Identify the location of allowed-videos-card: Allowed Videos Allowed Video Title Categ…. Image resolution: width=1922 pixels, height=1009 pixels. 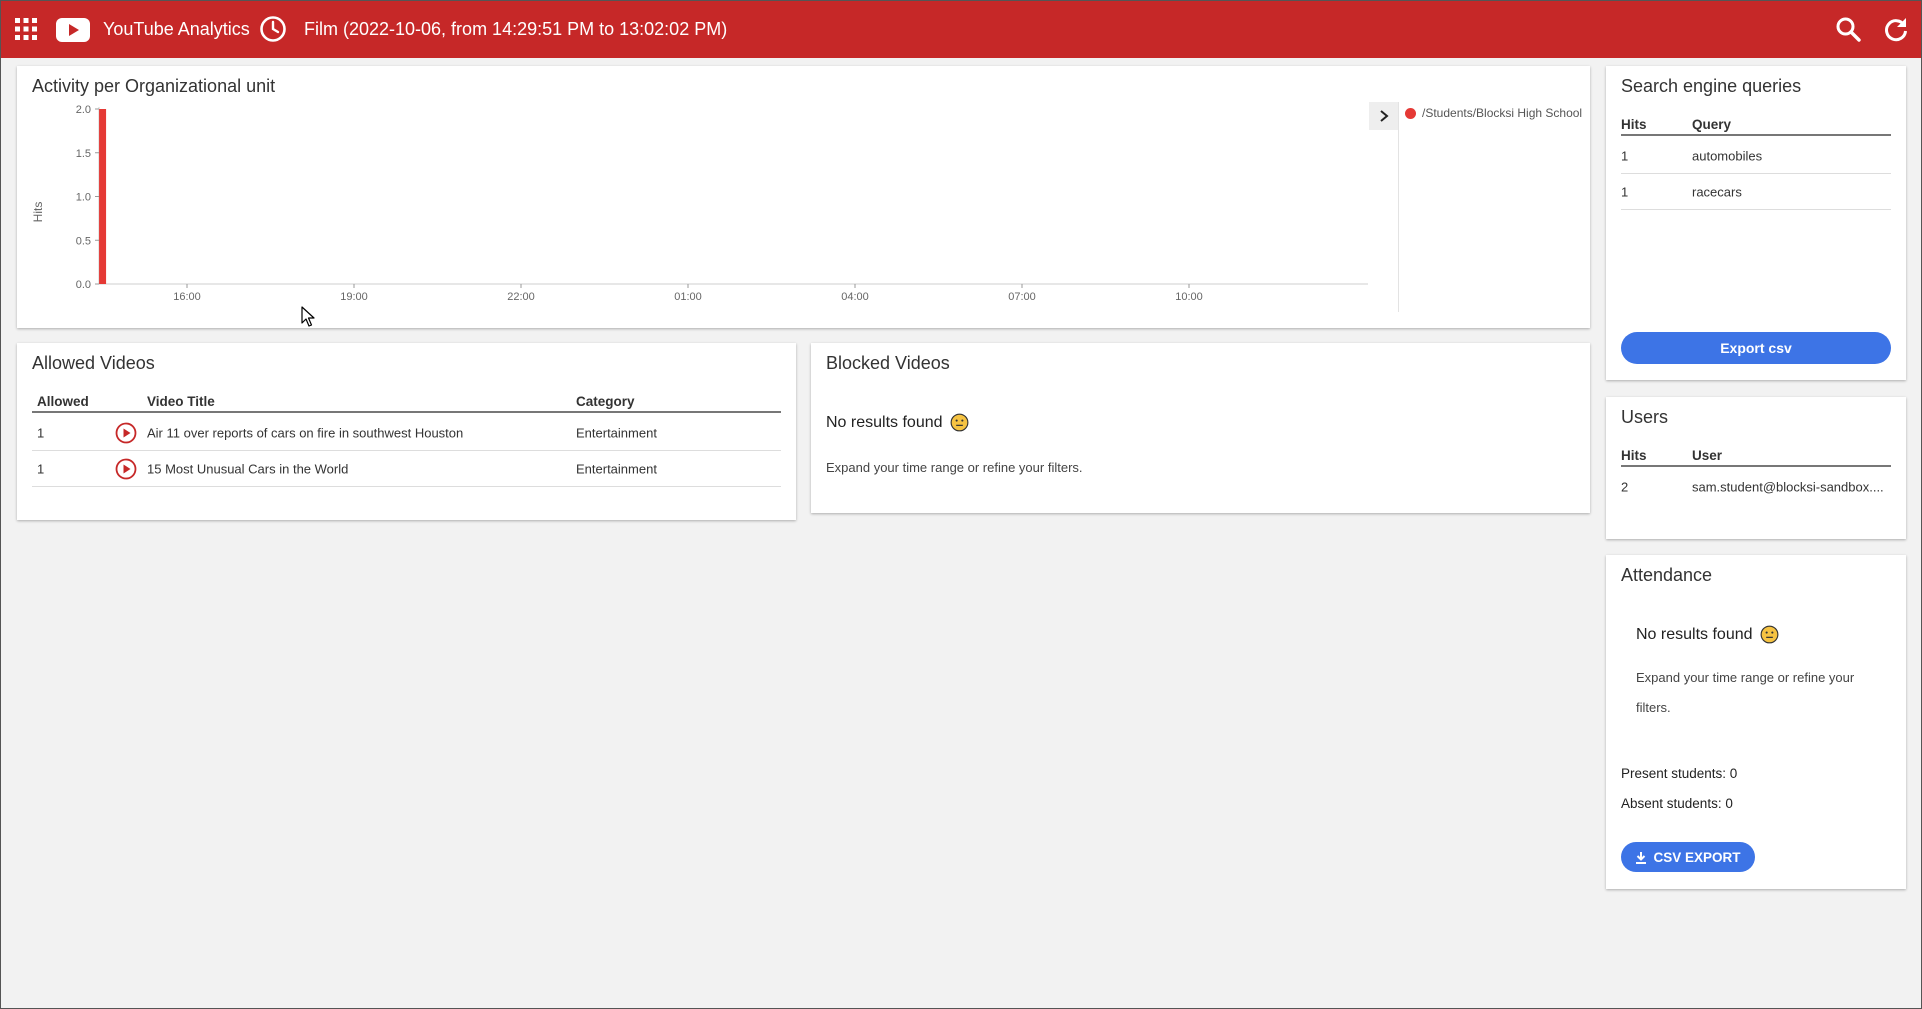
(406, 431).